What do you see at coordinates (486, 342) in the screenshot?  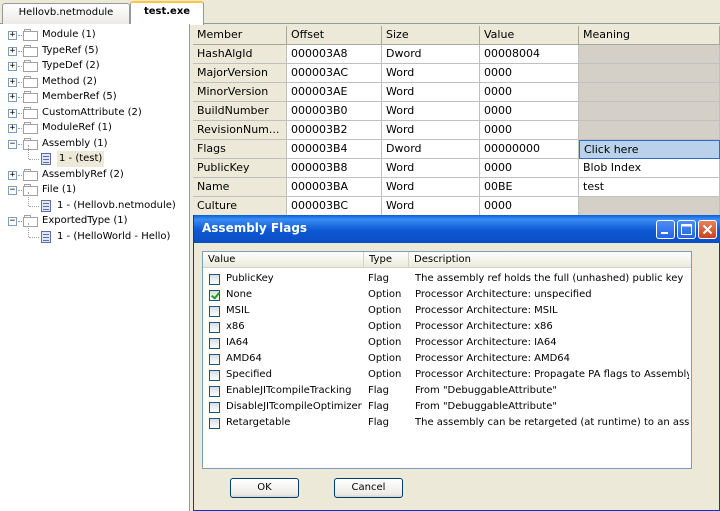 I see `flag-description: Processor Architecture: IA64` at bounding box center [486, 342].